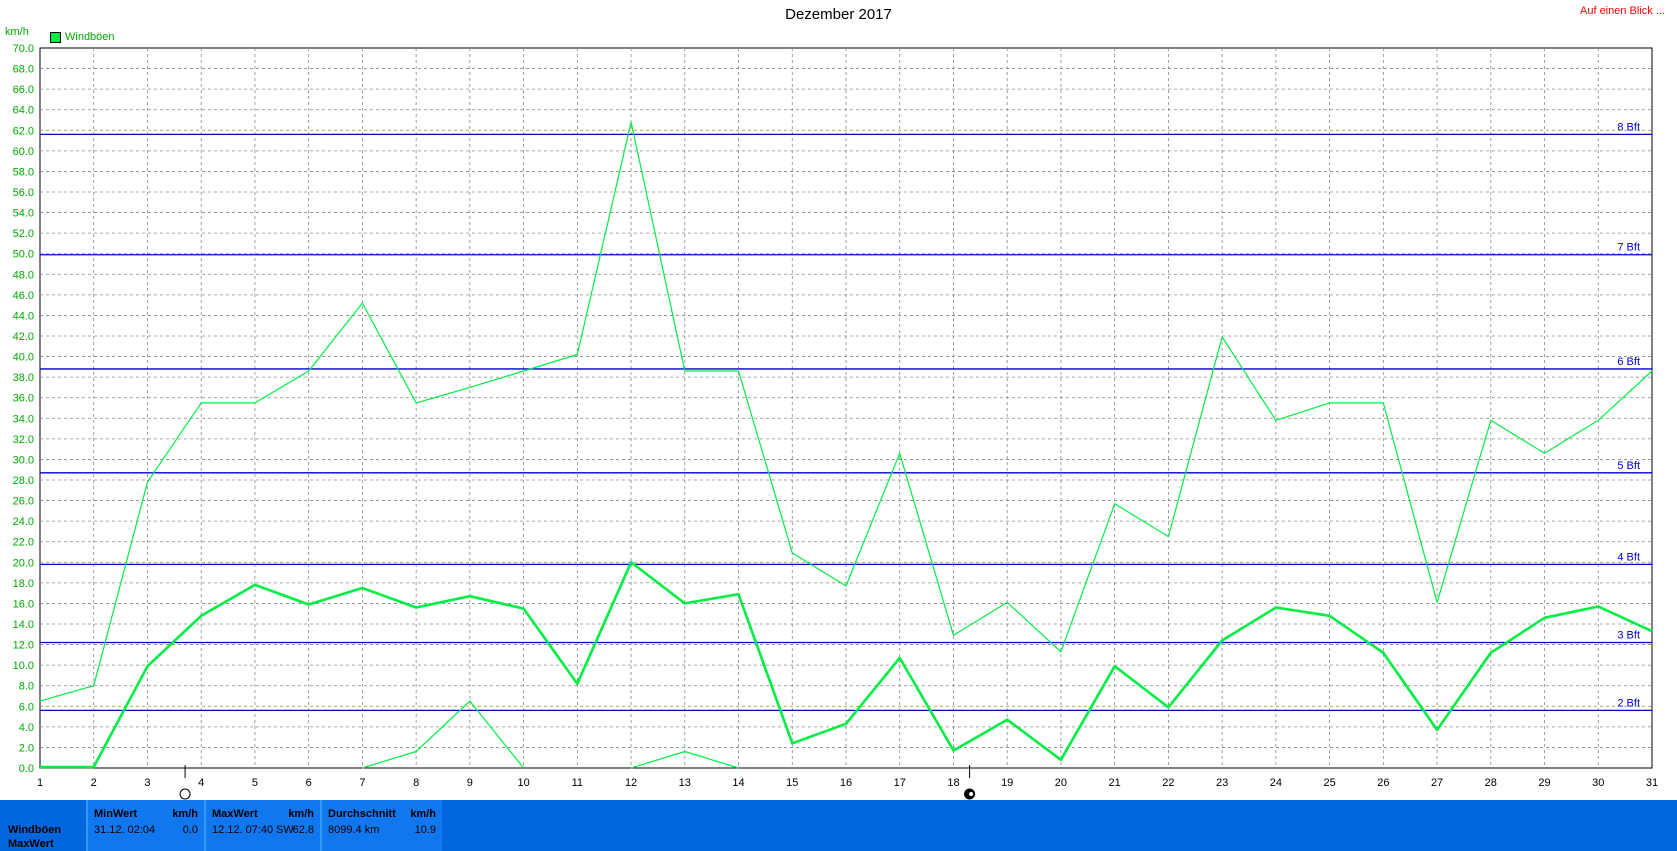 The image size is (1677, 851). I want to click on y-tick-label: 48.0, so click(23, 275).